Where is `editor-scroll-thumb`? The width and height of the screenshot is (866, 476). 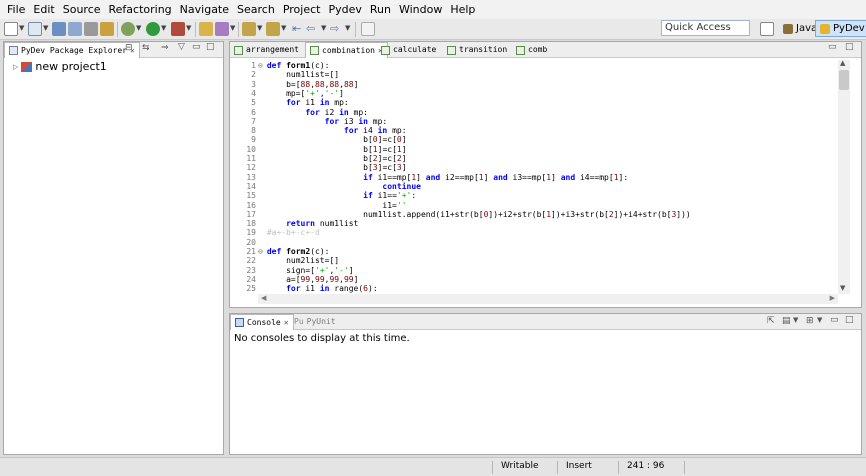
editor-scroll-thumb is located at coordinates (844, 80).